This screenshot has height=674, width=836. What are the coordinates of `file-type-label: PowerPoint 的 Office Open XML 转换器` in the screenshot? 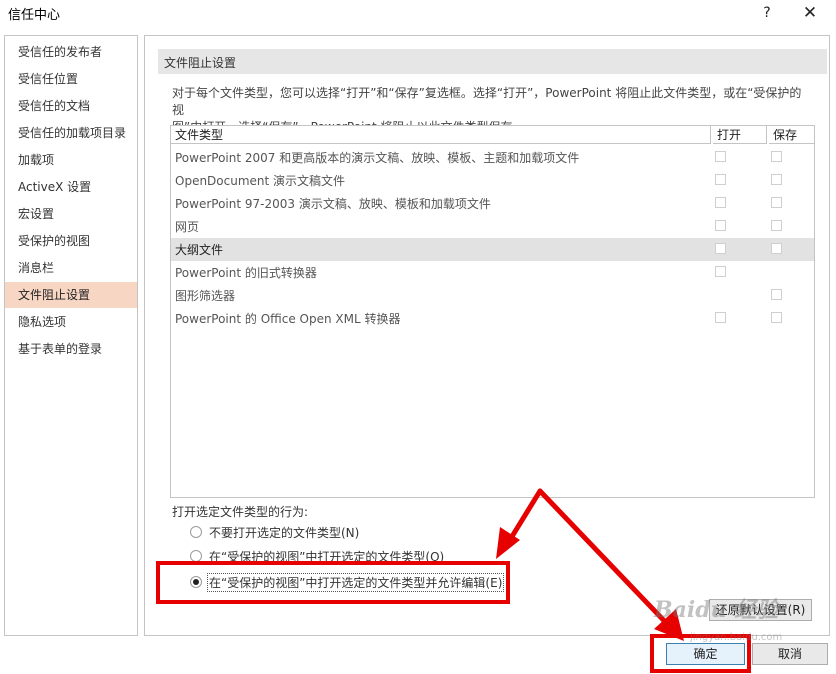 It's located at (288, 319).